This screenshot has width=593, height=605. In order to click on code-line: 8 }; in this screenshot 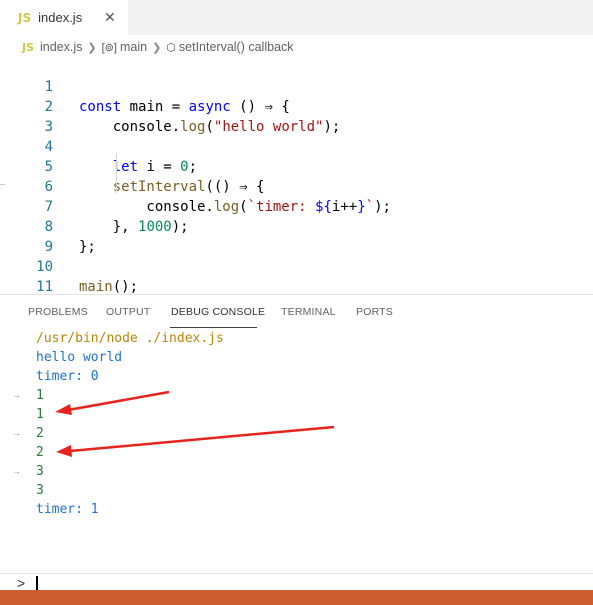, I will do `click(296, 226)`.